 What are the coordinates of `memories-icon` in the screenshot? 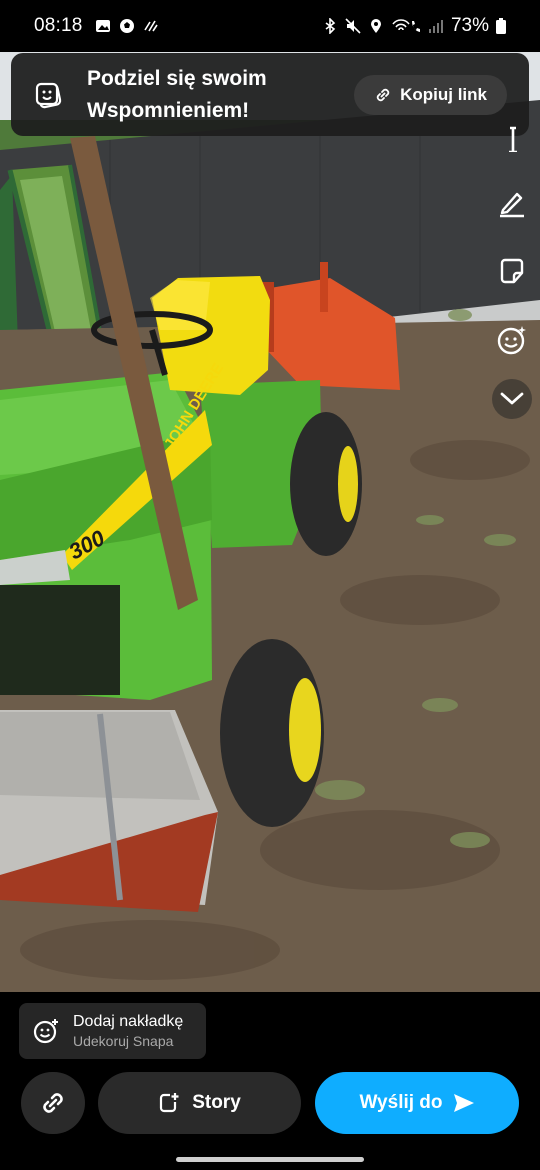 It's located at (48, 95).